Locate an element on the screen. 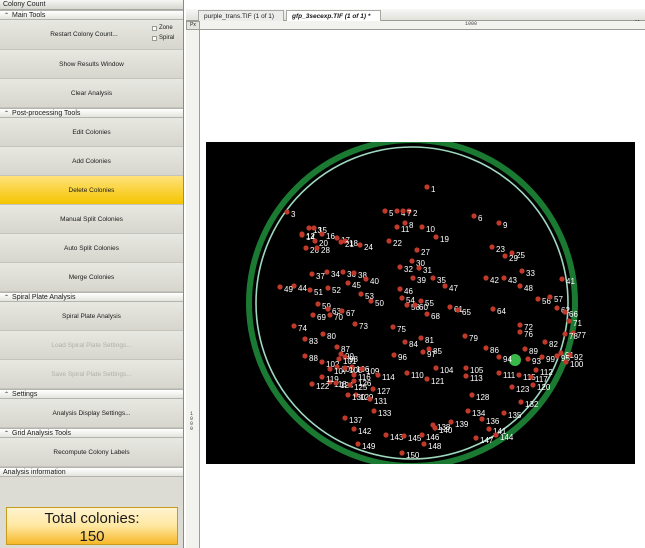 The image size is (645, 548). zone-checkbox is located at coordinates (154, 28).